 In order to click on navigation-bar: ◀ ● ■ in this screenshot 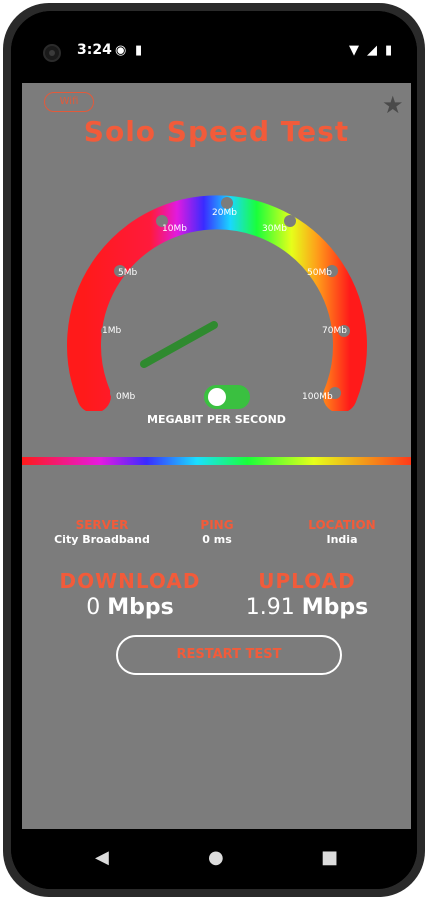, I will do `click(214, 859)`.